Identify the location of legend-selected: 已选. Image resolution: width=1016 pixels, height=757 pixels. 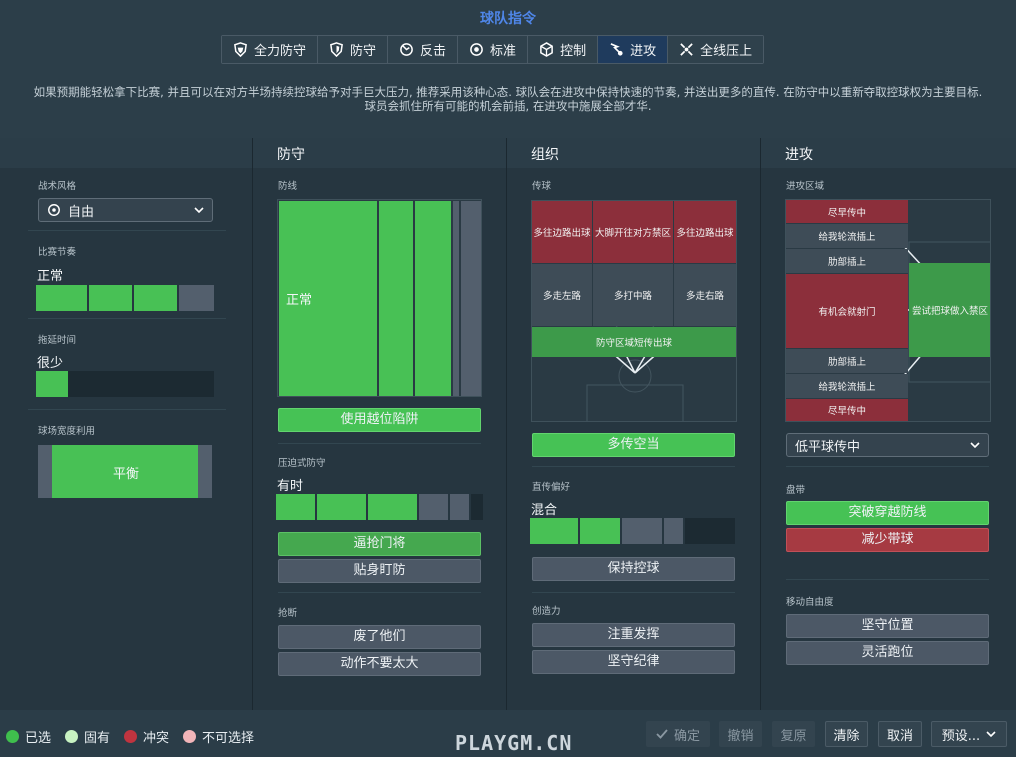
(28, 736).